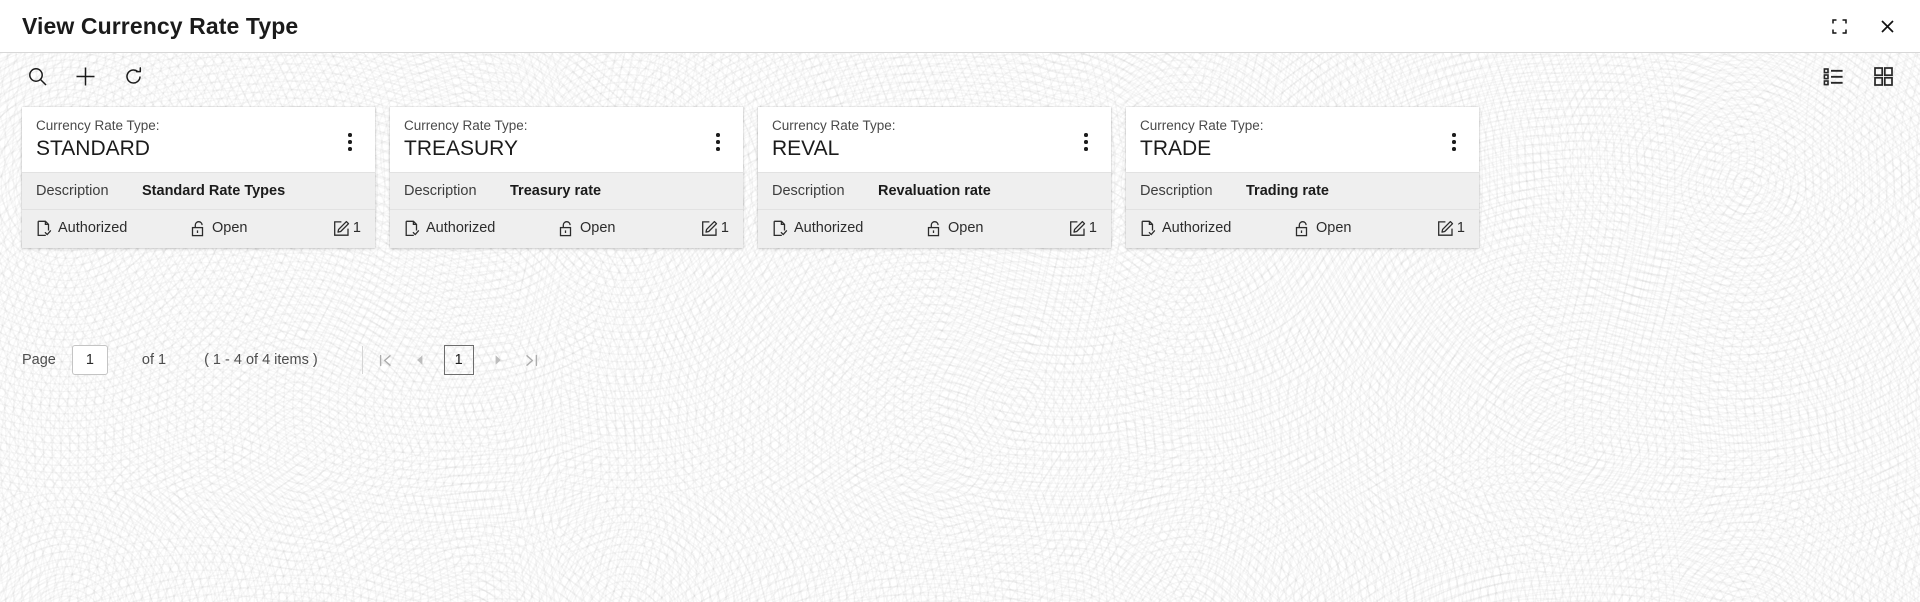 The width and height of the screenshot is (1920, 602). What do you see at coordinates (532, 360) in the screenshot?
I see `last-page-icon` at bounding box center [532, 360].